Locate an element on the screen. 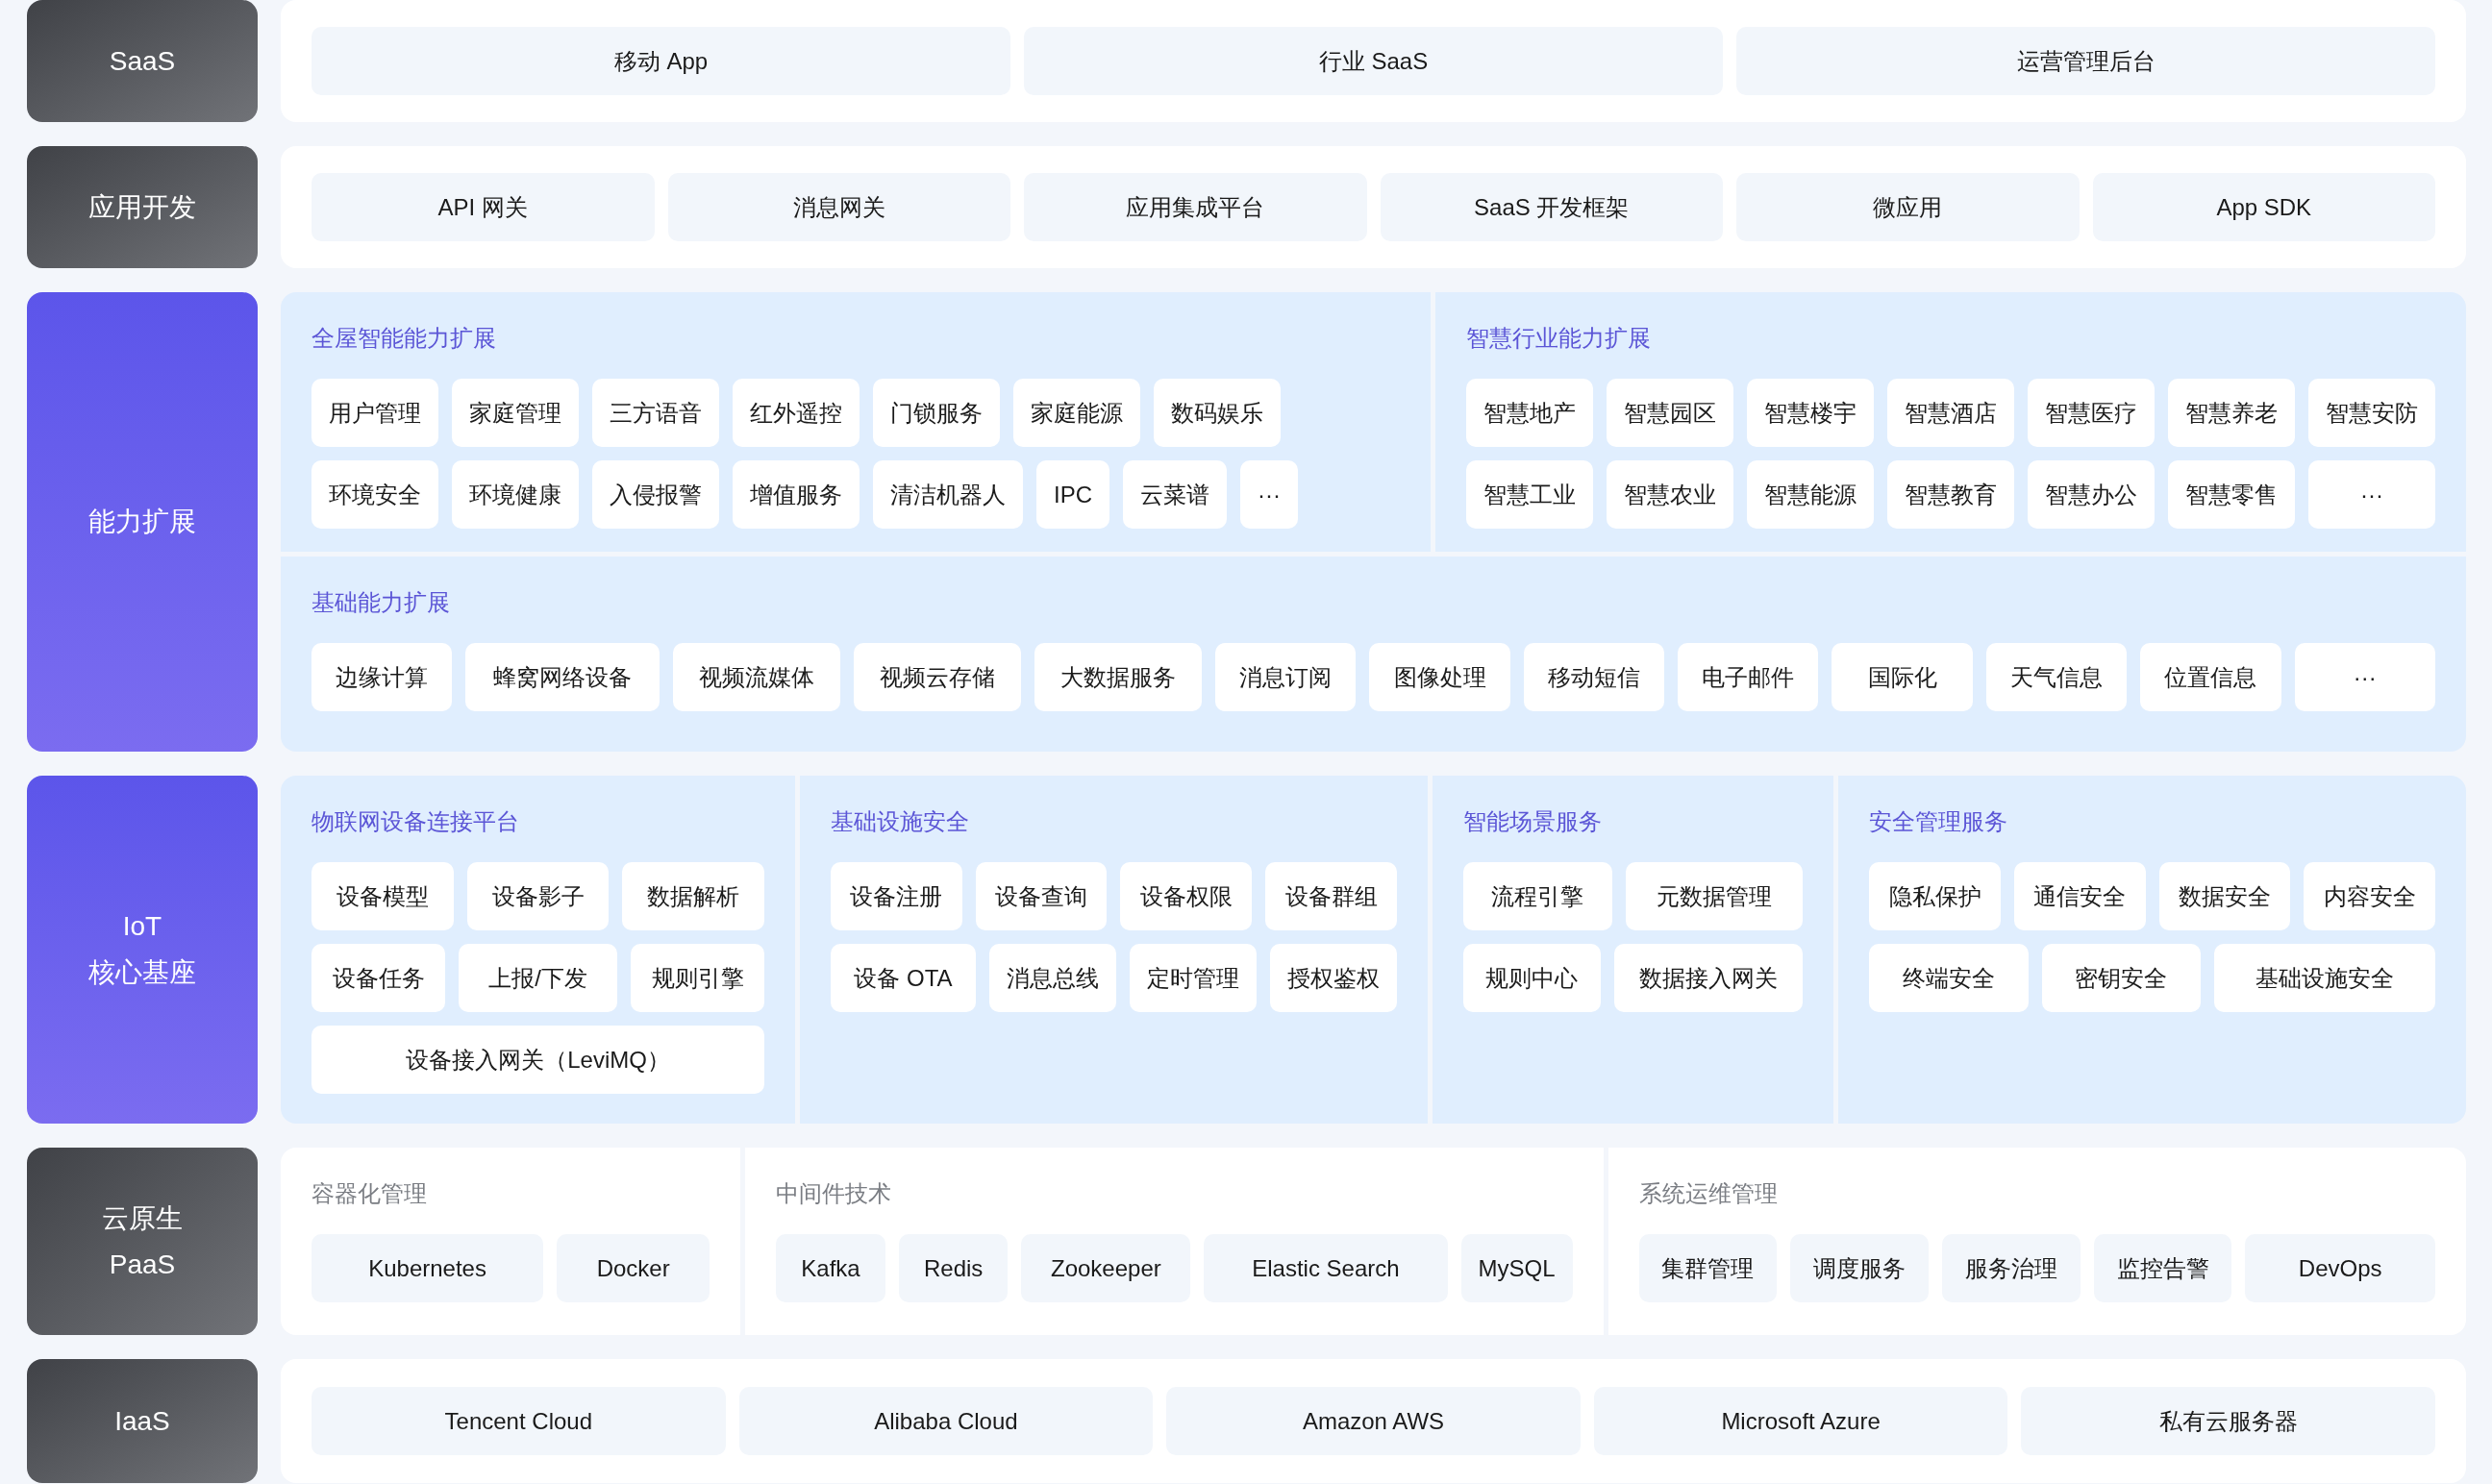  service-tile: Tencent Cloud is located at coordinates (519, 1421).